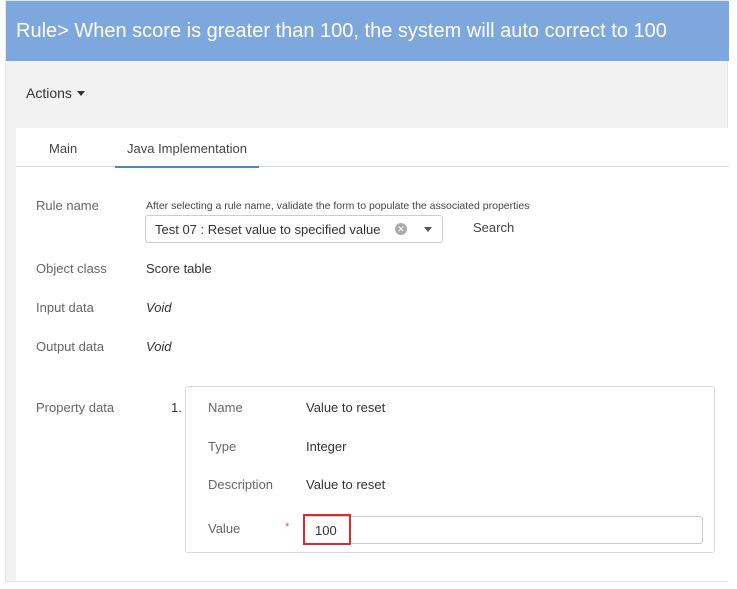 The width and height of the screenshot is (737, 589). What do you see at coordinates (372, 148) in the screenshot?
I see `tab-bar: Main Java Implementation` at bounding box center [372, 148].